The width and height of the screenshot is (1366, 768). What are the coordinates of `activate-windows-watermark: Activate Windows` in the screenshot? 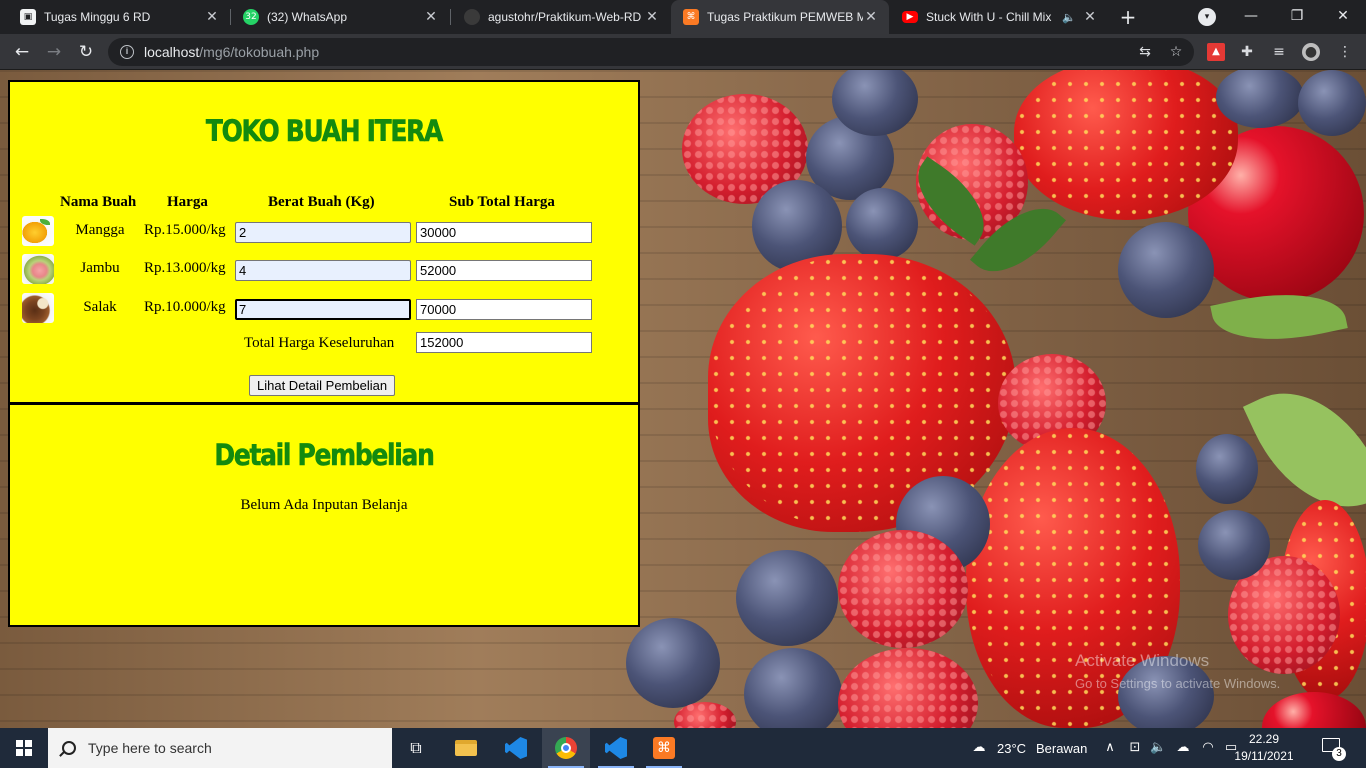 It's located at (1142, 660).